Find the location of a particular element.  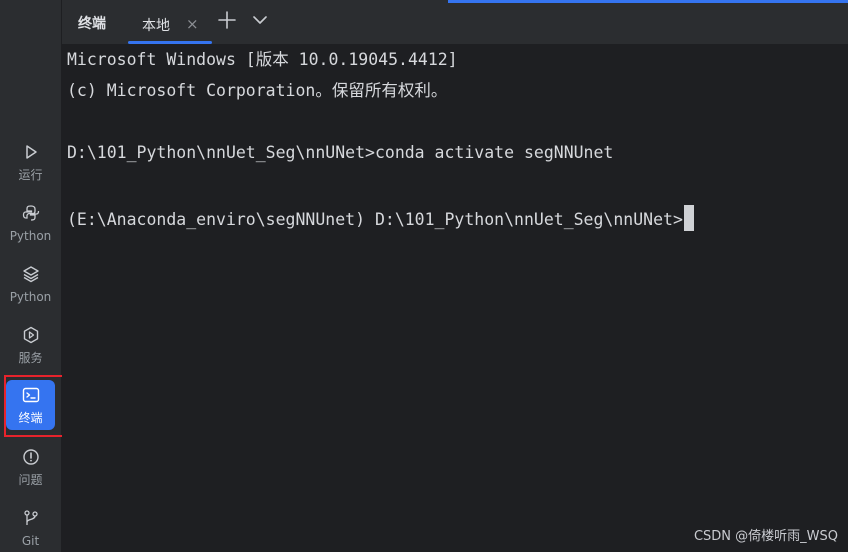

sidebar-item-label: Git is located at coordinates (30, 540).